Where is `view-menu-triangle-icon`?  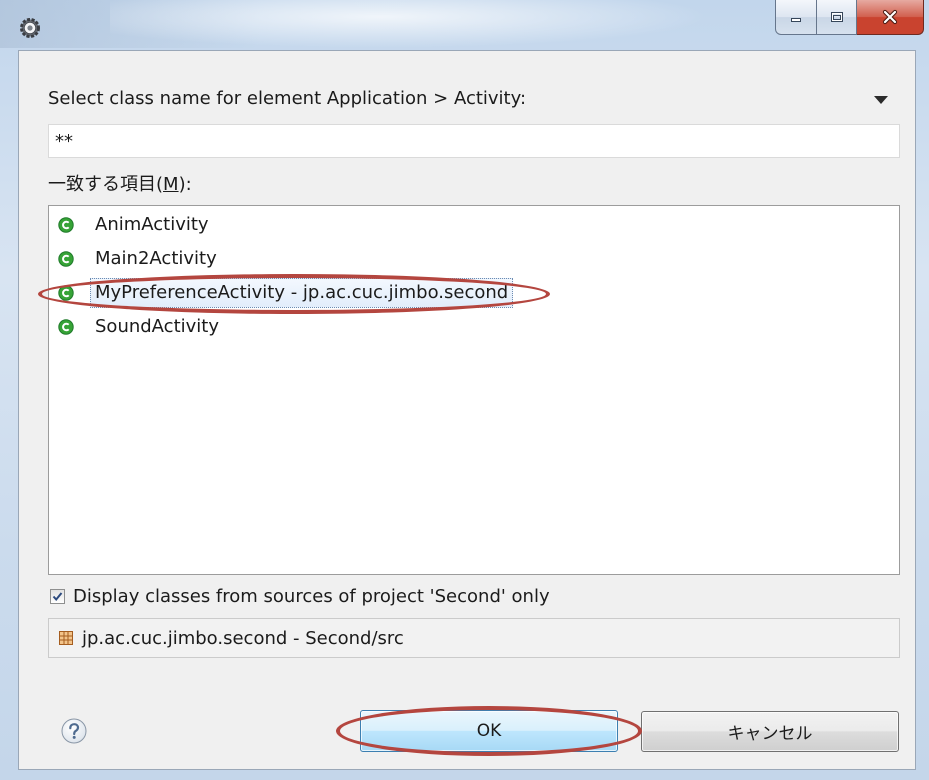
view-menu-triangle-icon is located at coordinates (881, 100).